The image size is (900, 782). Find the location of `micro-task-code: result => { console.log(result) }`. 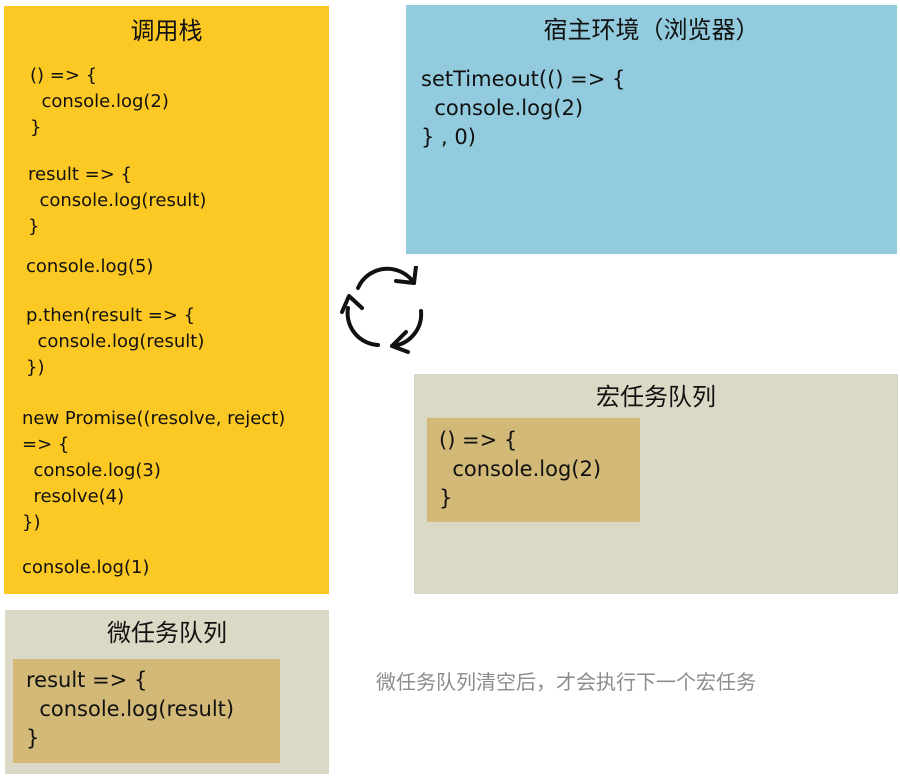

micro-task-code: result => { console.log(result) } is located at coordinates (130, 709).